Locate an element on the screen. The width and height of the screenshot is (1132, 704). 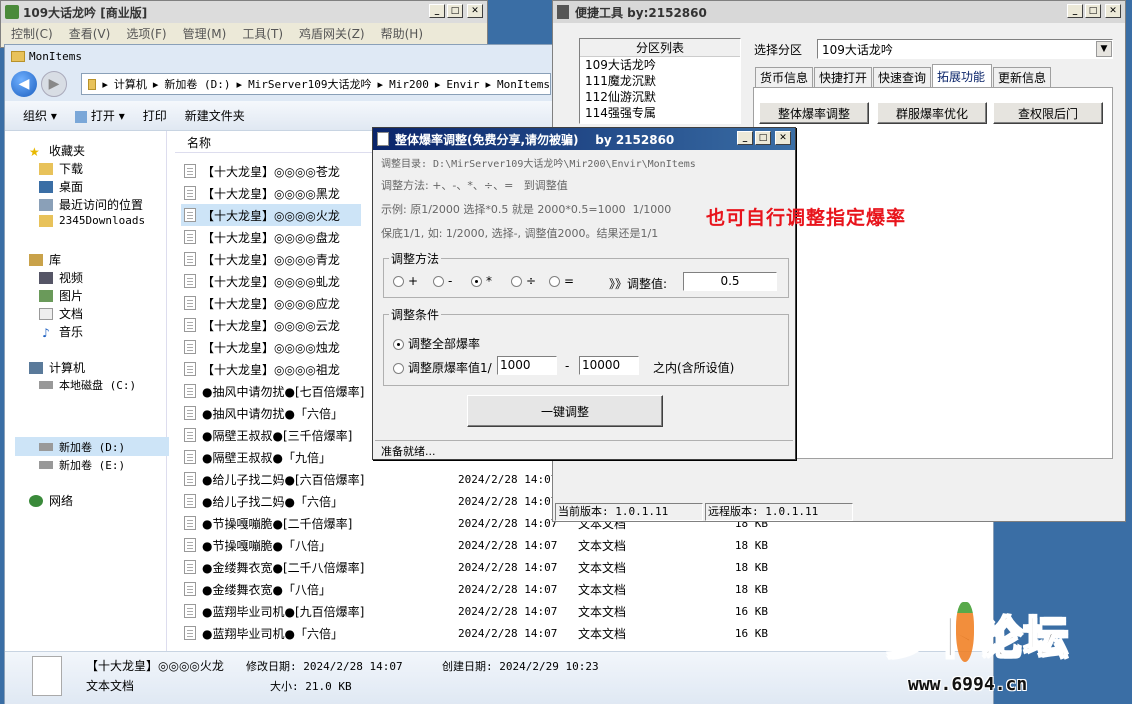
nav-computer: 计算机 is located at coordinates (57, 367).